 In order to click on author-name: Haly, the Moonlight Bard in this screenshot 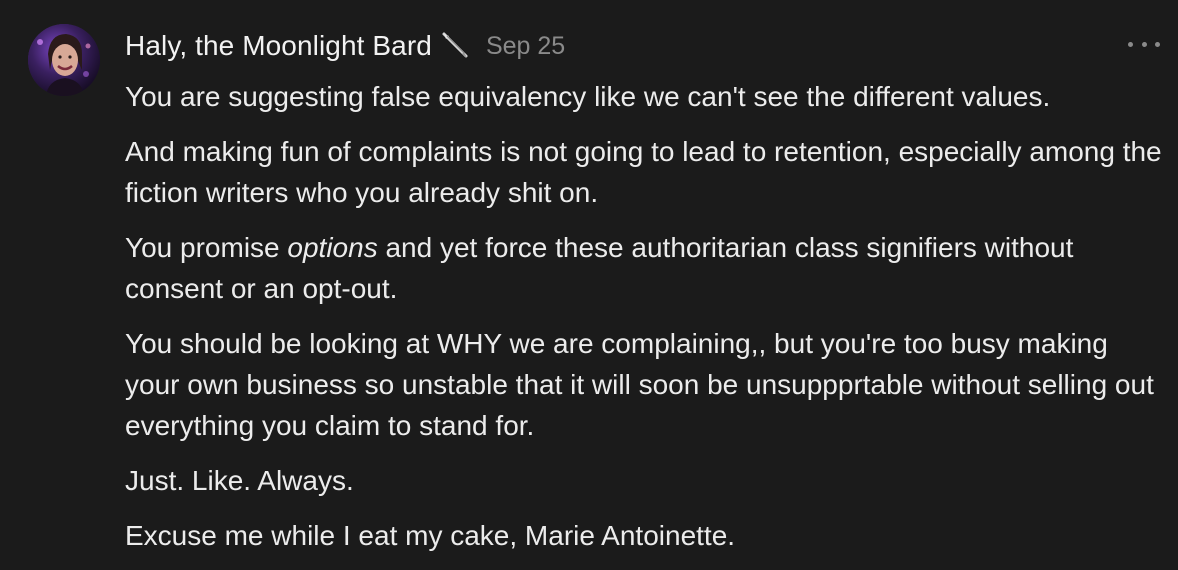, I will do `click(278, 46)`.